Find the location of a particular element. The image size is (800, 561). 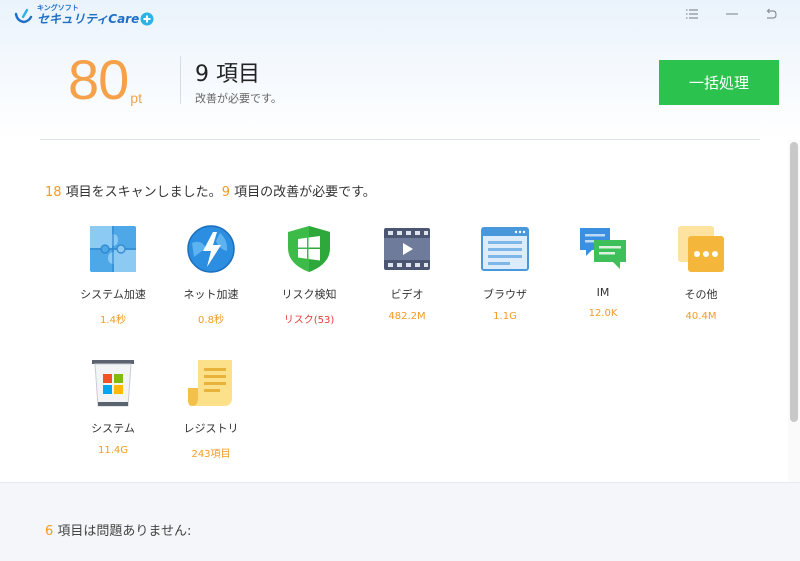

item-value: 482.2M is located at coordinates (407, 316).